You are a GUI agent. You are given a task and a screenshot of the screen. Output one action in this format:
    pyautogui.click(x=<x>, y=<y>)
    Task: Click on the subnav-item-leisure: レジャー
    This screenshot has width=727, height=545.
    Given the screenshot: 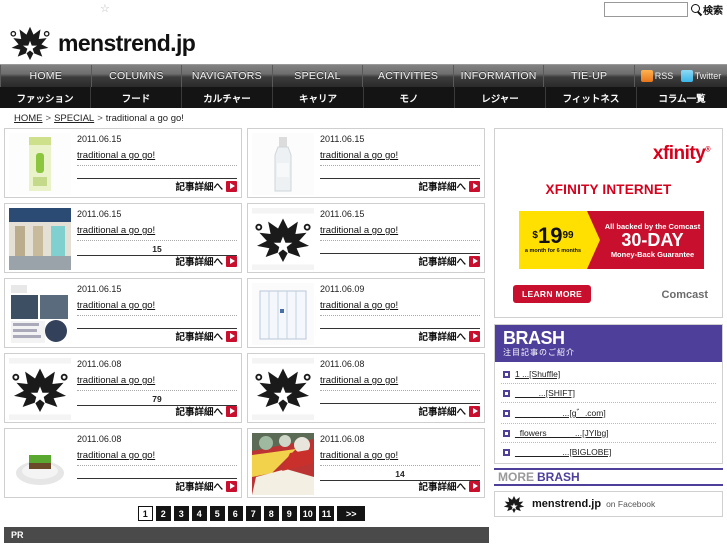 What is the action you would take?
    pyautogui.click(x=500, y=97)
    